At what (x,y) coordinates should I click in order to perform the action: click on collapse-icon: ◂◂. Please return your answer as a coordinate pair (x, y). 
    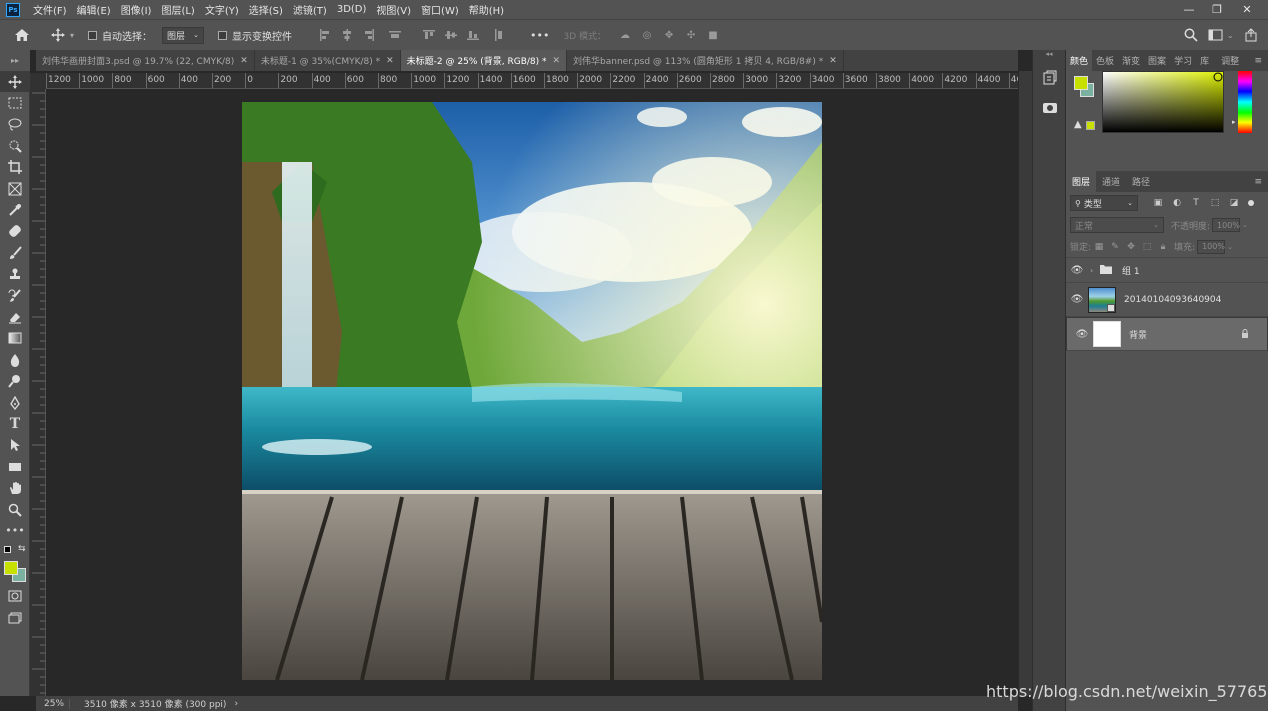
    Looking at the image, I should click on (1049, 55).